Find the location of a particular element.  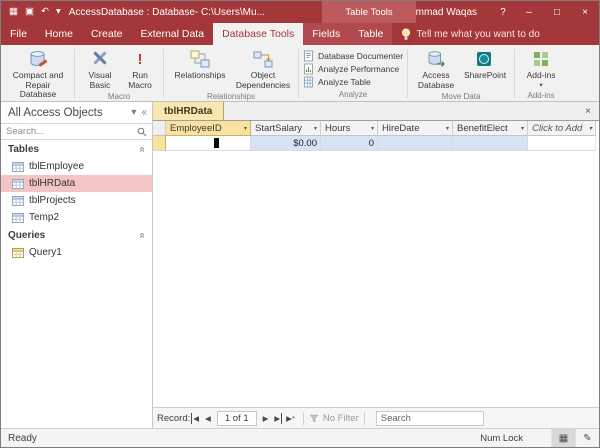

filter-state-label: No Filter is located at coordinates (340, 418).